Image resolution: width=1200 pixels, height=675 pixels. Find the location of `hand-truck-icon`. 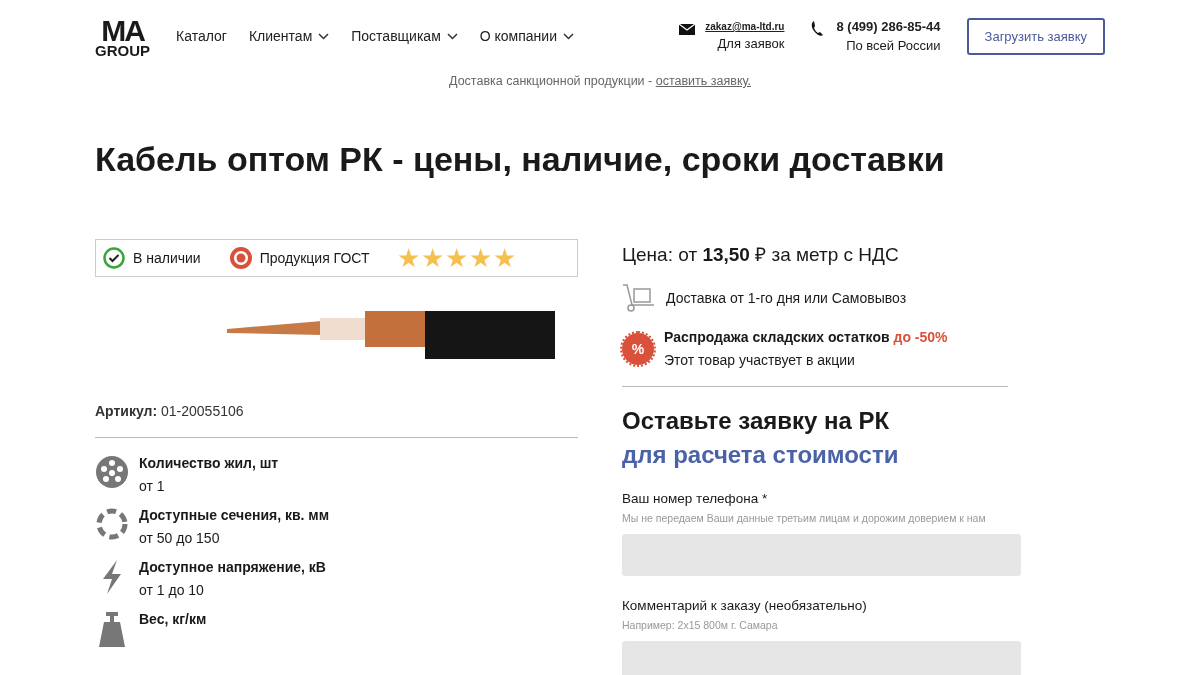

hand-truck-icon is located at coordinates (639, 298).